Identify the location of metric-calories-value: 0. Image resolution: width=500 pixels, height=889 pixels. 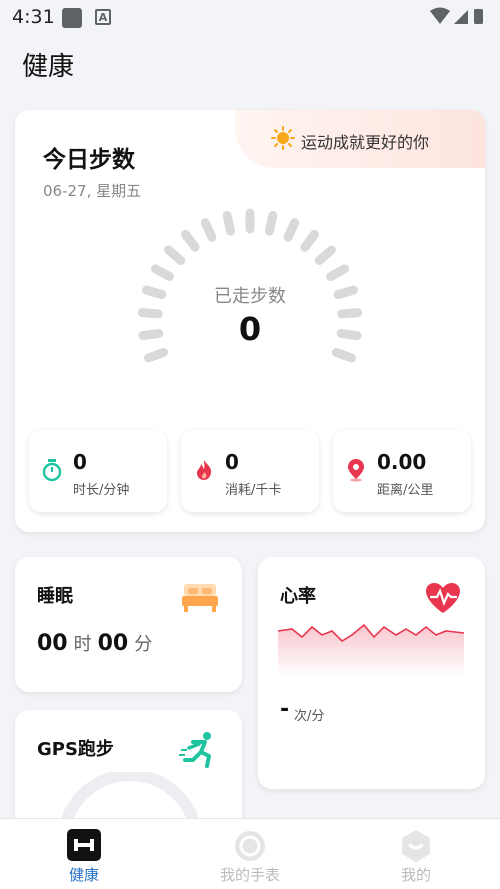
(232, 462).